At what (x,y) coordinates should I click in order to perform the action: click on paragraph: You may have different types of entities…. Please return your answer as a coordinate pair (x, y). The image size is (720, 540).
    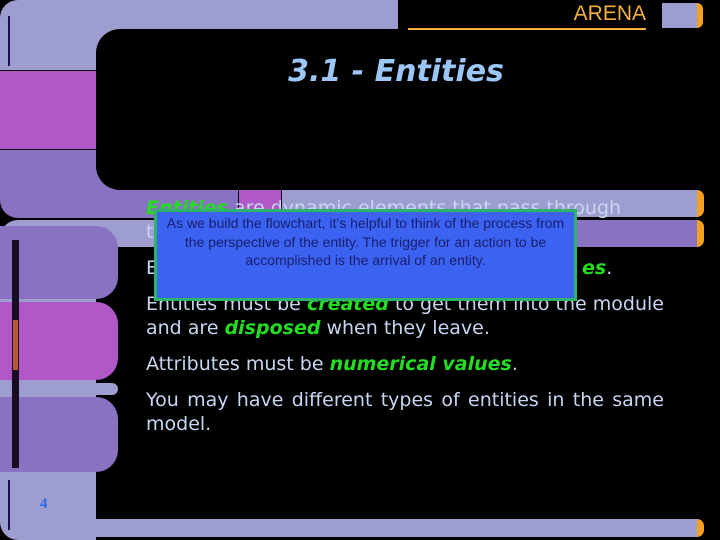
    Looking at the image, I should click on (405, 412).